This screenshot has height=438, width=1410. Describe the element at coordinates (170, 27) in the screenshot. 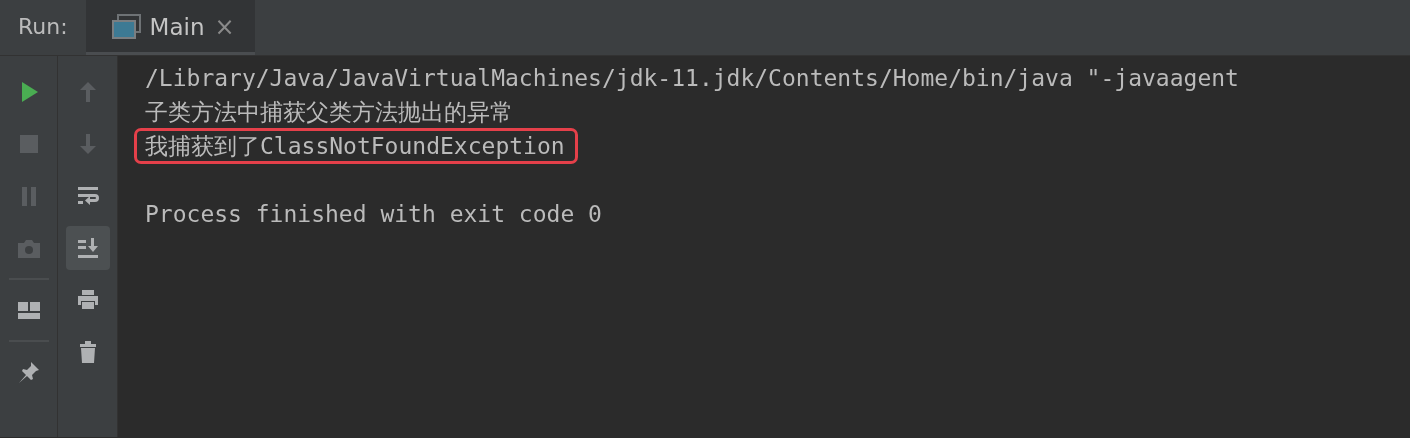

I see `tab: Main ×` at that location.